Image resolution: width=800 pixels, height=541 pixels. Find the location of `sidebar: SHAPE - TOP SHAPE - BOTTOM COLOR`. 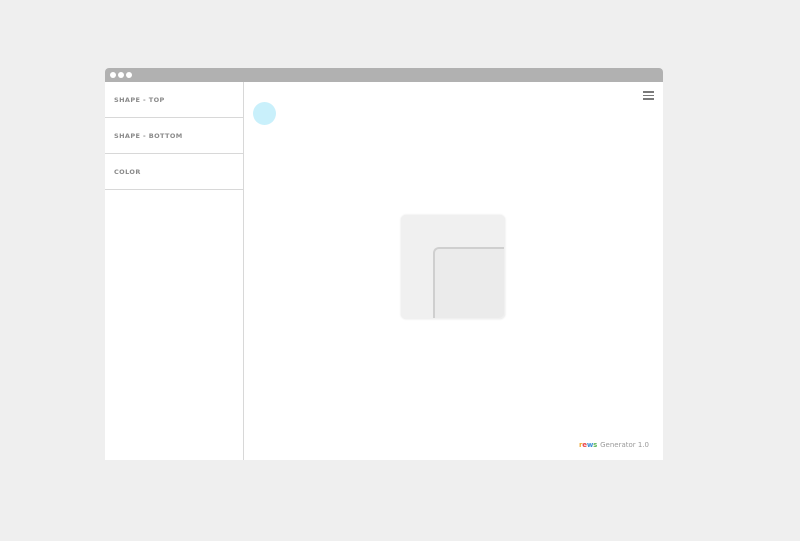

sidebar: SHAPE - TOP SHAPE - BOTTOM COLOR is located at coordinates (174, 271).